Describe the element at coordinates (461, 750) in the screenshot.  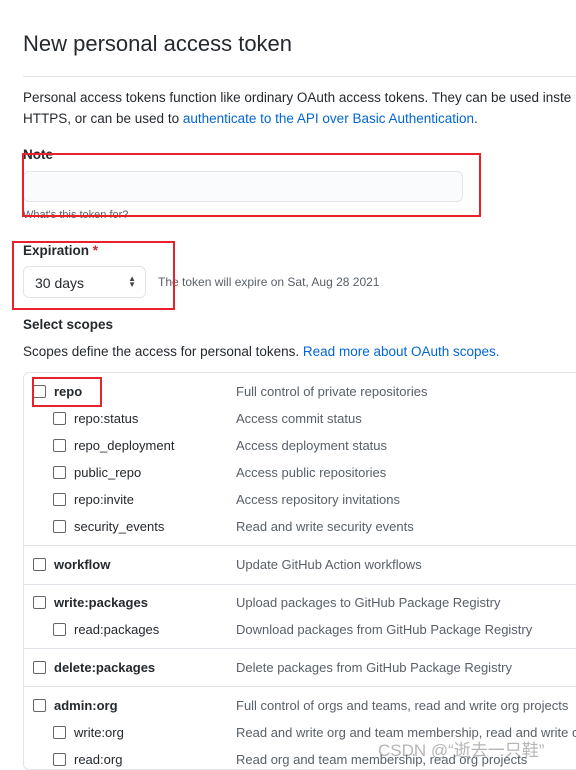
I see `watermark: CSDN @“逝去一只鞋”` at that location.